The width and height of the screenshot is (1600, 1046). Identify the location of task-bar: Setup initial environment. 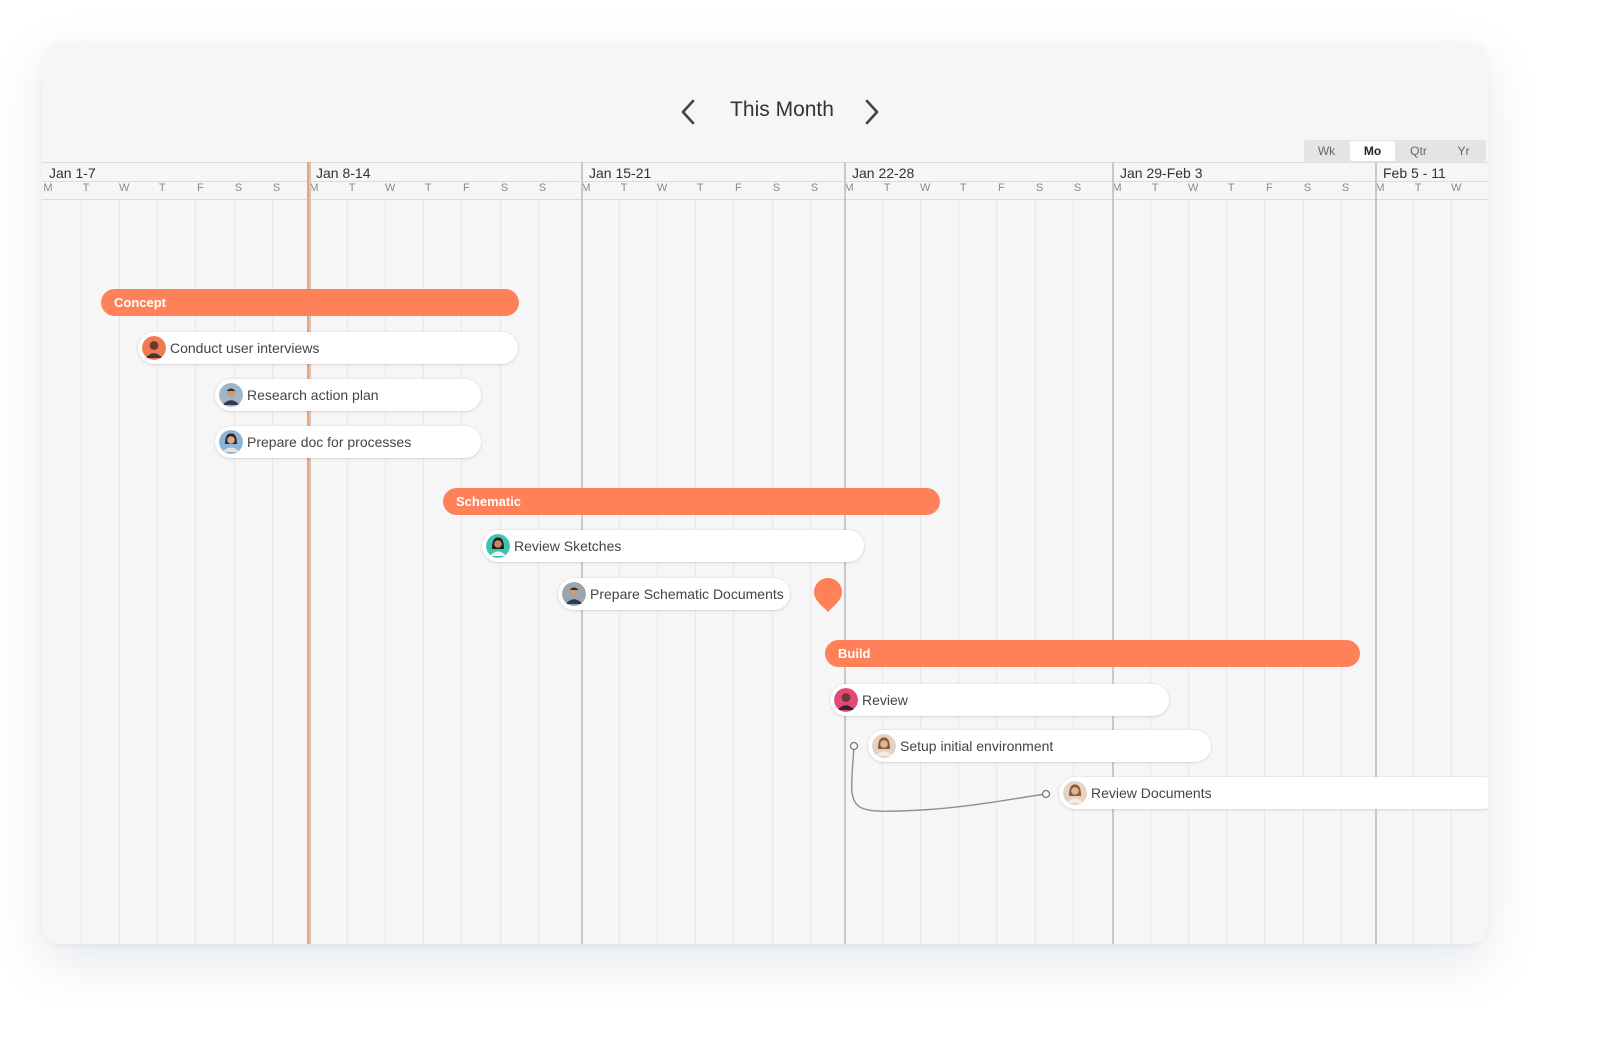
(1039, 746).